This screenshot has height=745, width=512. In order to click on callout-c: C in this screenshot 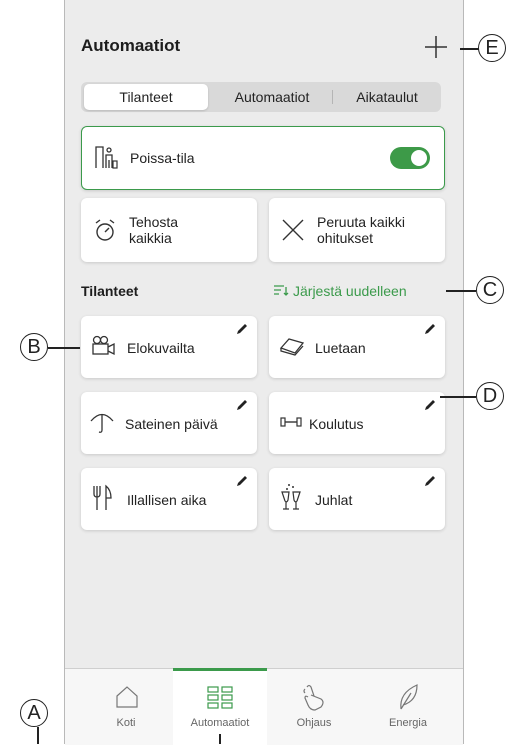, I will do `click(490, 290)`.